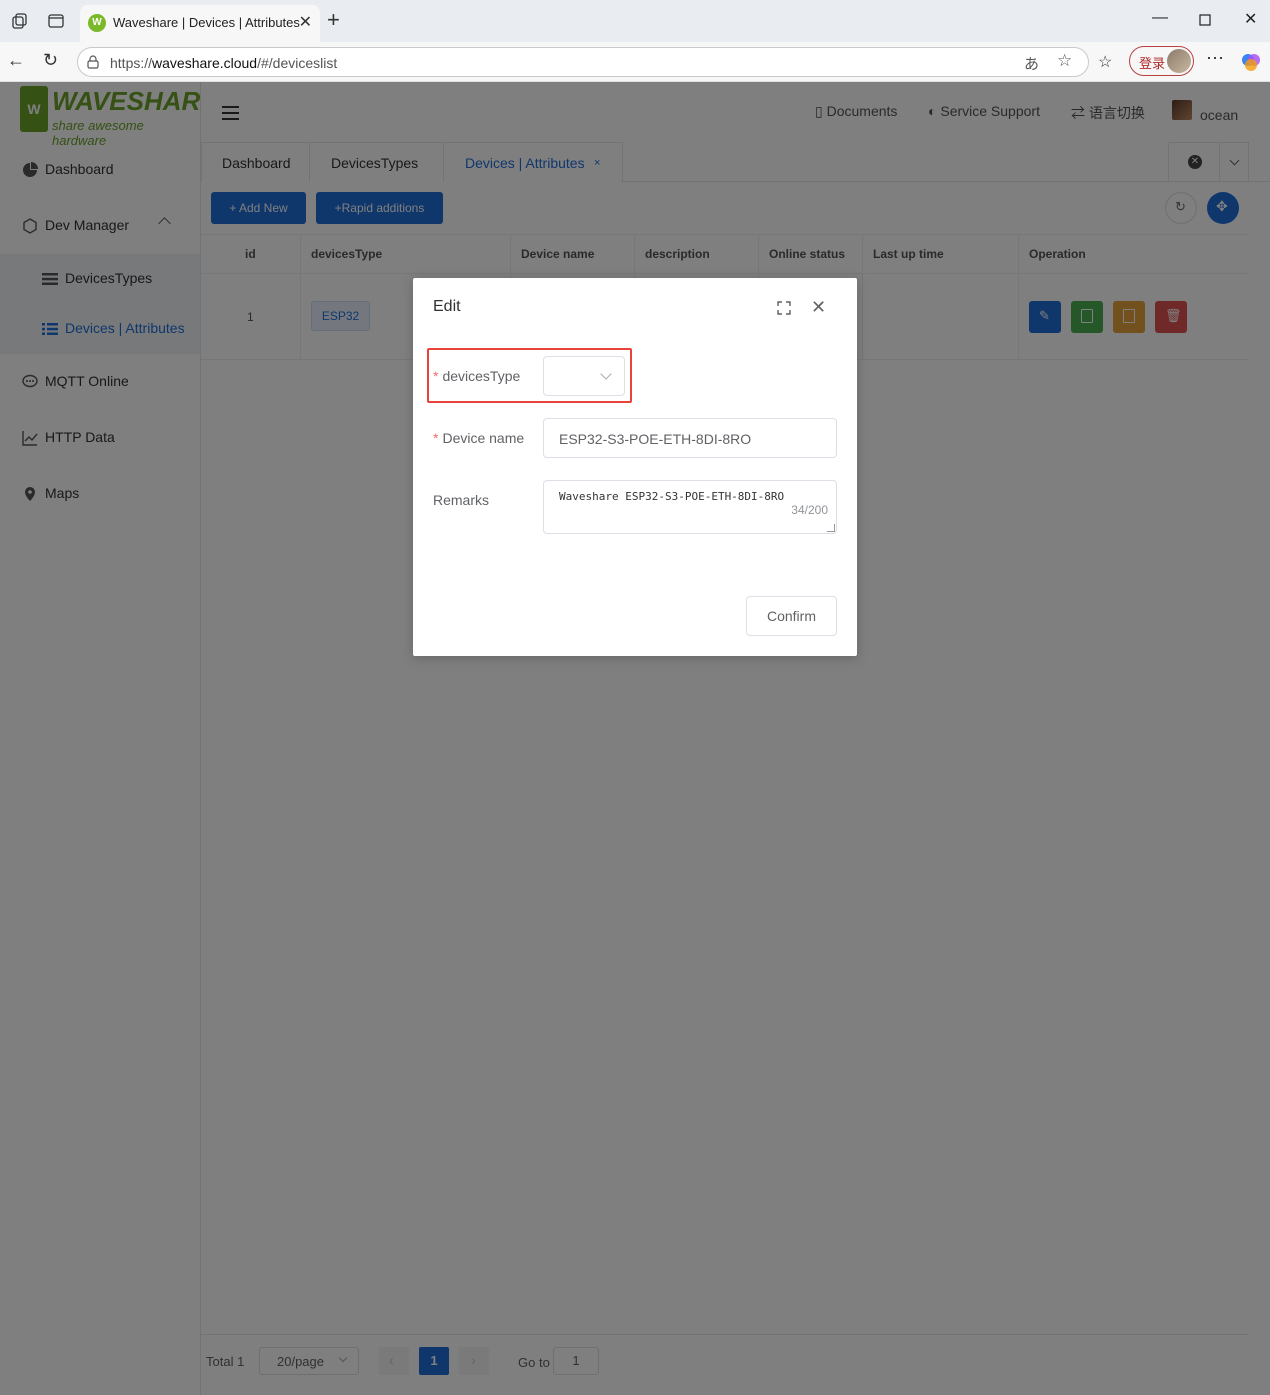  I want to click on profile-login-button: 登录, so click(1161, 61).